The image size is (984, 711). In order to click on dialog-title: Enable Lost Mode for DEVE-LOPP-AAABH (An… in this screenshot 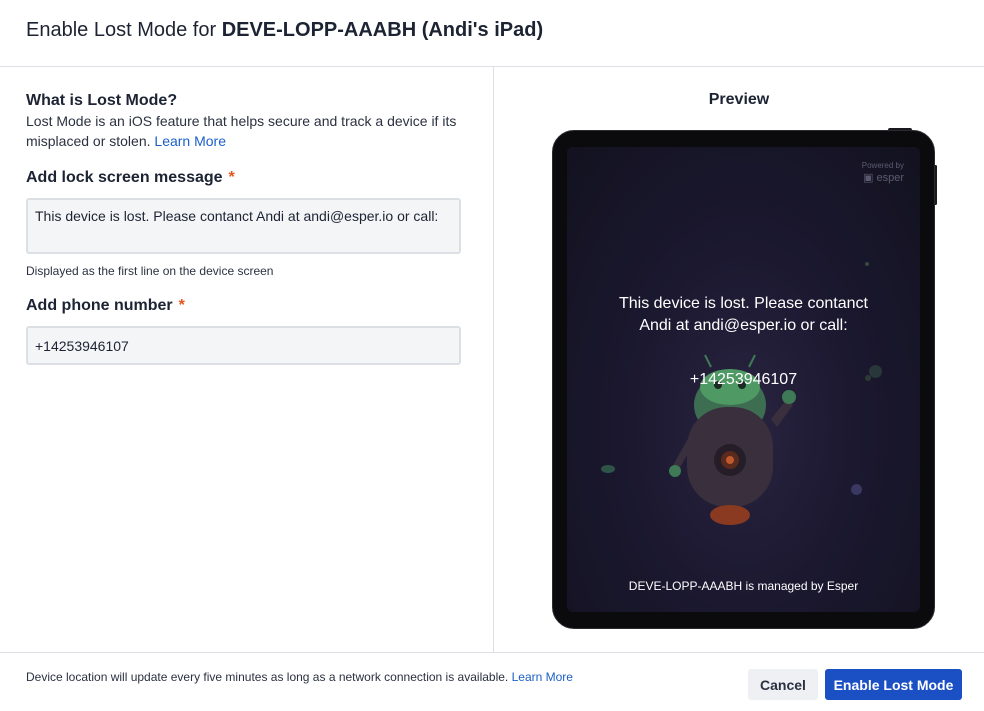, I will do `click(284, 30)`.